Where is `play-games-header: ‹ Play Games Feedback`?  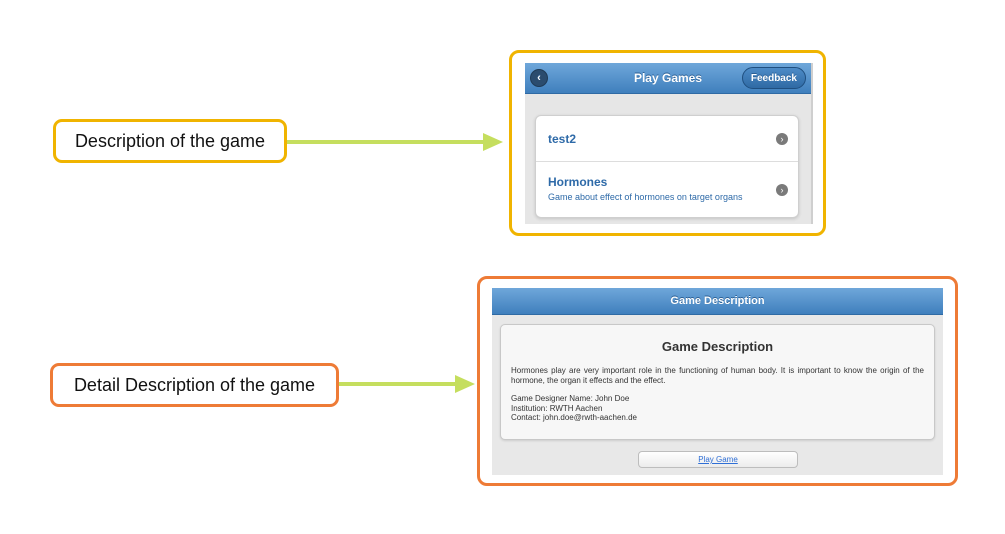 play-games-header: ‹ Play Games Feedback is located at coordinates (668, 78).